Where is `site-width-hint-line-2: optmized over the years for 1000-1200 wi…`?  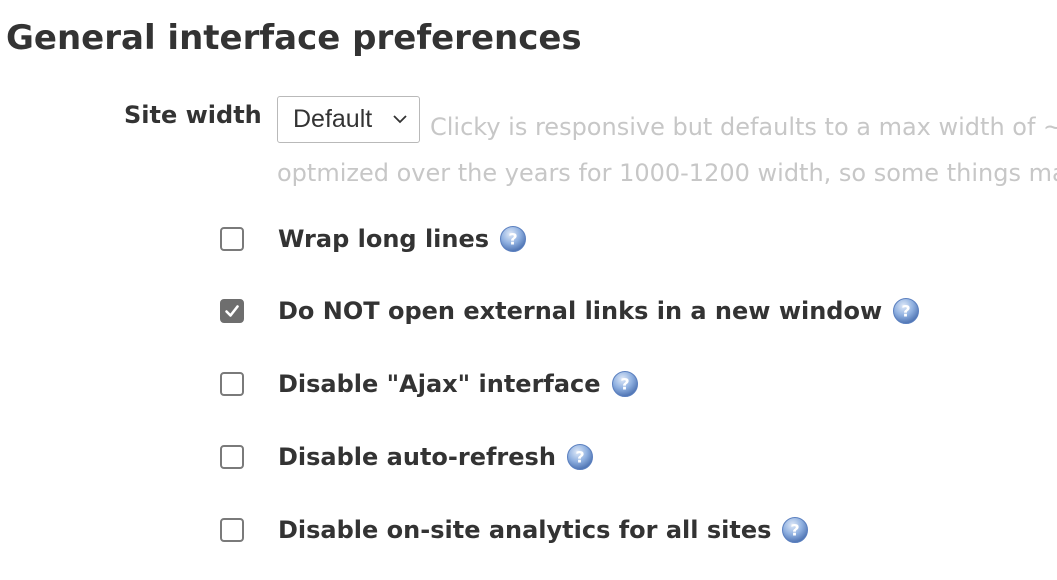 site-width-hint-line-2: optmized over the years for 1000-1200 wi… is located at coordinates (667, 173).